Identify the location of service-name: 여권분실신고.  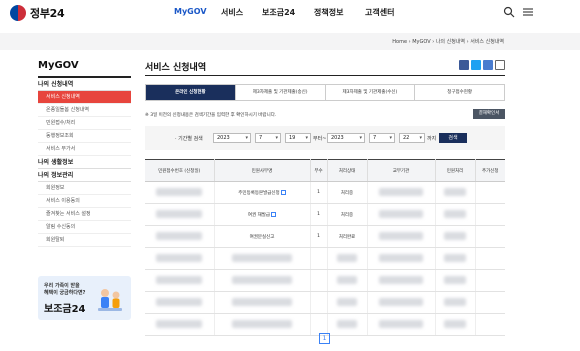
(262, 237).